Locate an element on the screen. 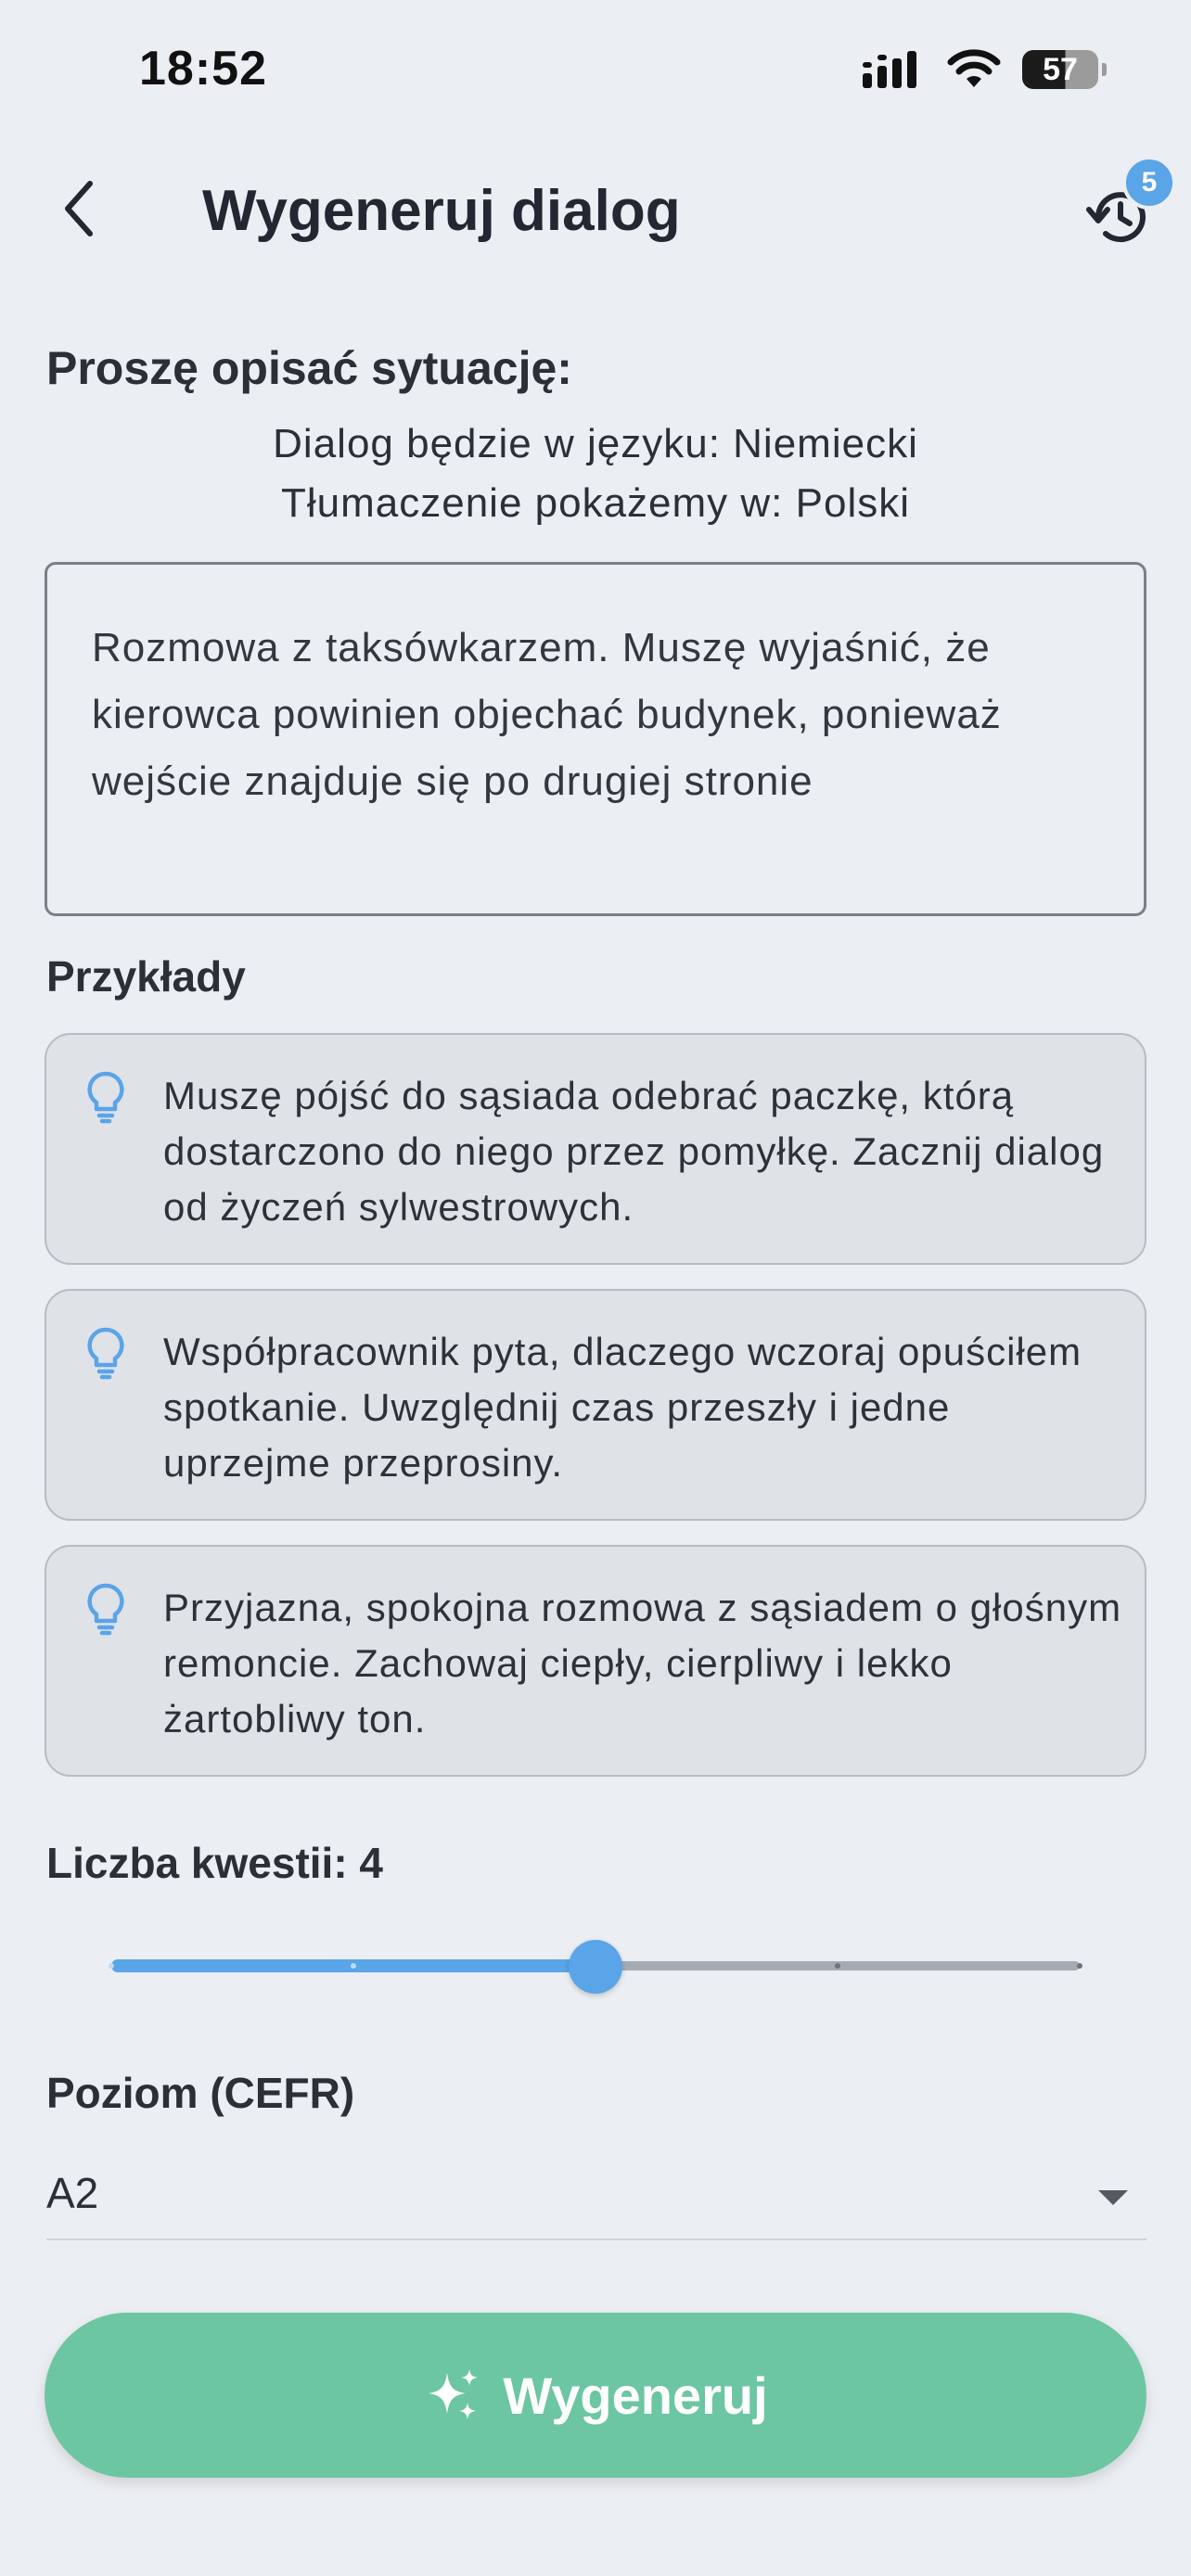 The width and height of the screenshot is (1191, 2576). caret-down-icon is located at coordinates (1113, 2197).